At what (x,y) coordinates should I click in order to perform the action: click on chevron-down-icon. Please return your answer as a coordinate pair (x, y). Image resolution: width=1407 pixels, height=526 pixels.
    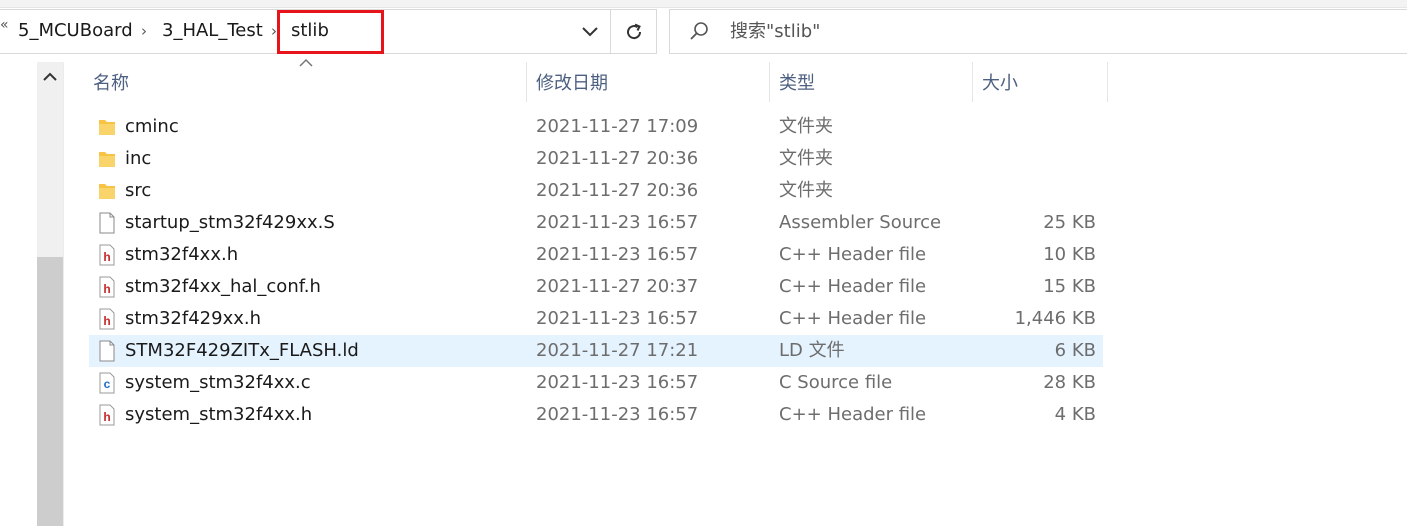
    Looking at the image, I should click on (590, 31).